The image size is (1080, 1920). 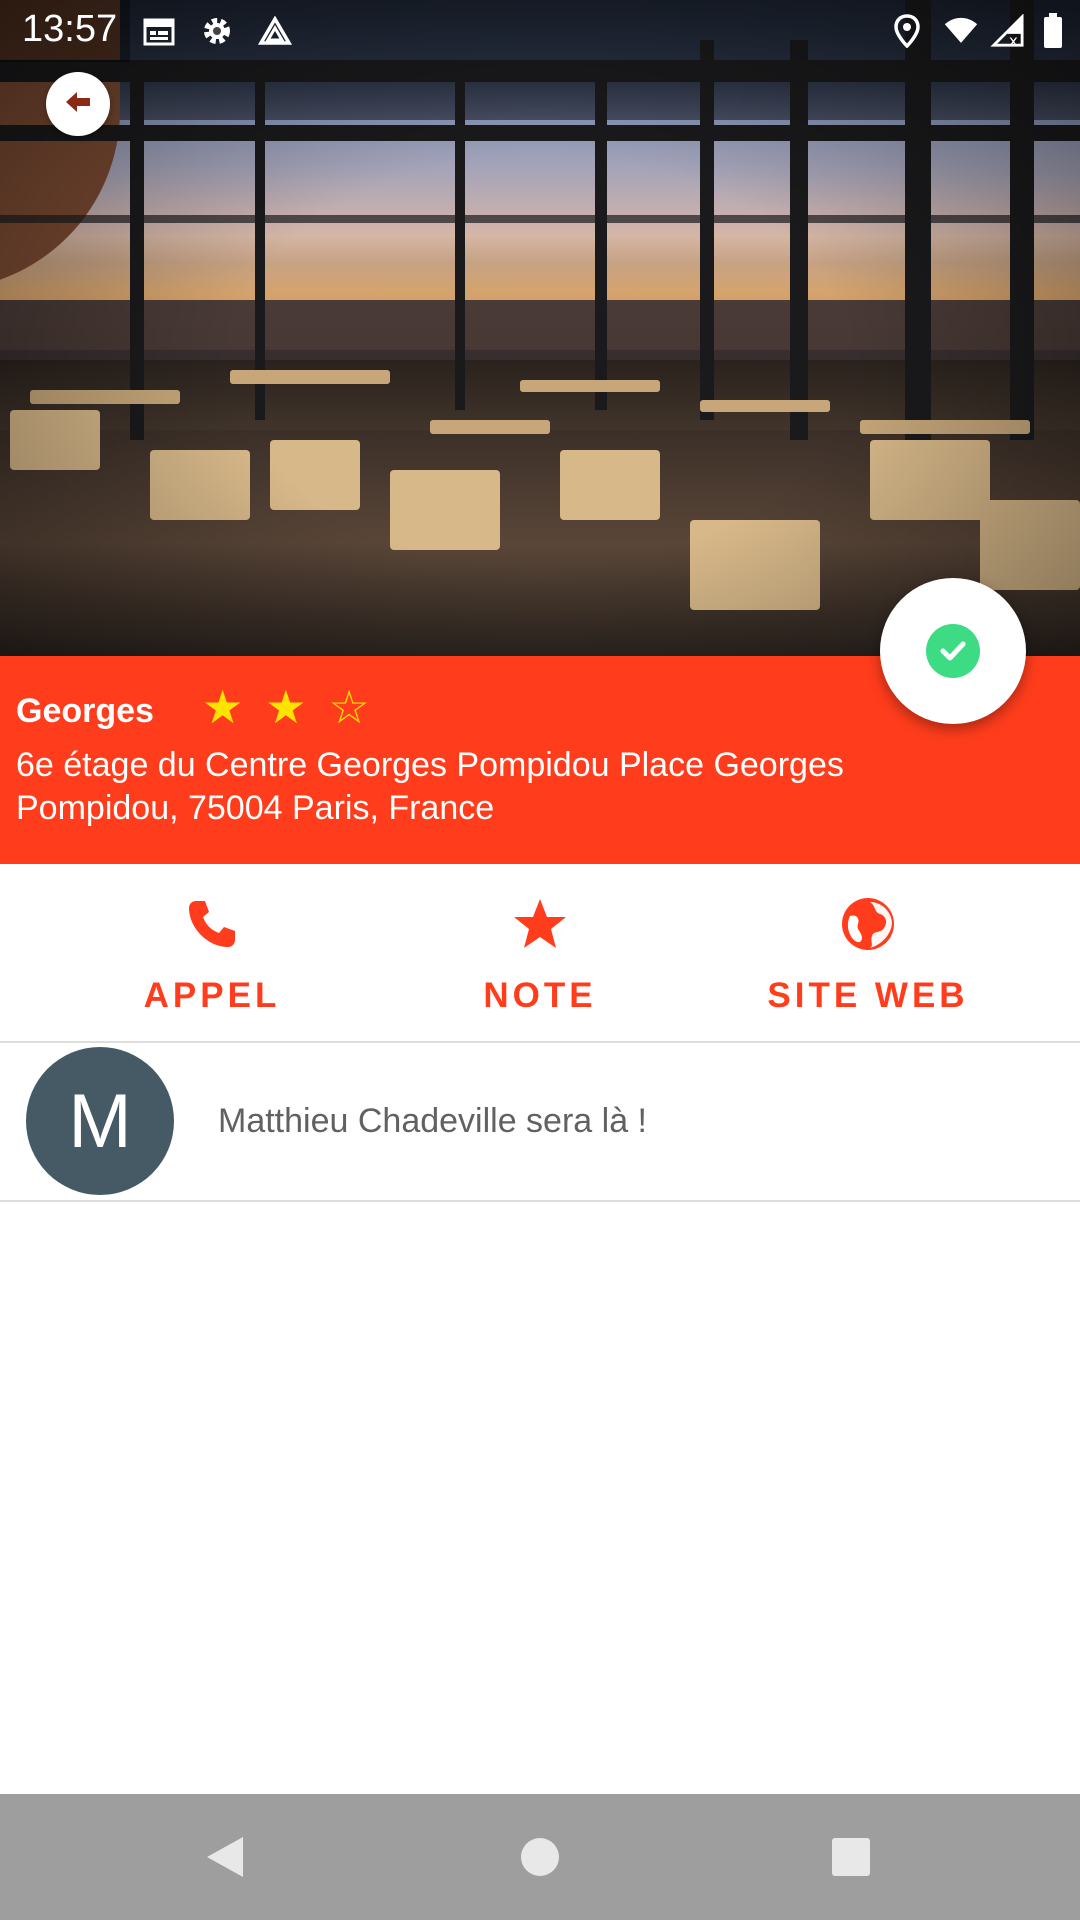 I want to click on rating-stars: ★ ★ ☆, so click(x=286, y=707).